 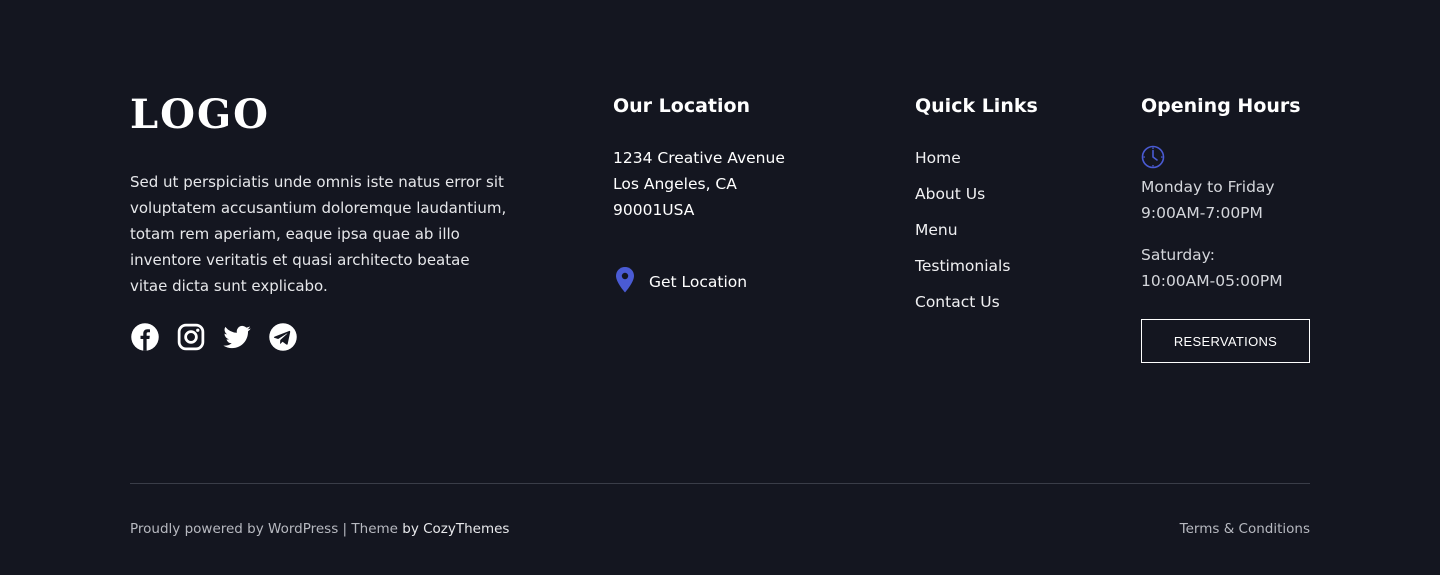 I want to click on terms-link: Terms & Conditions, so click(x=1245, y=529).